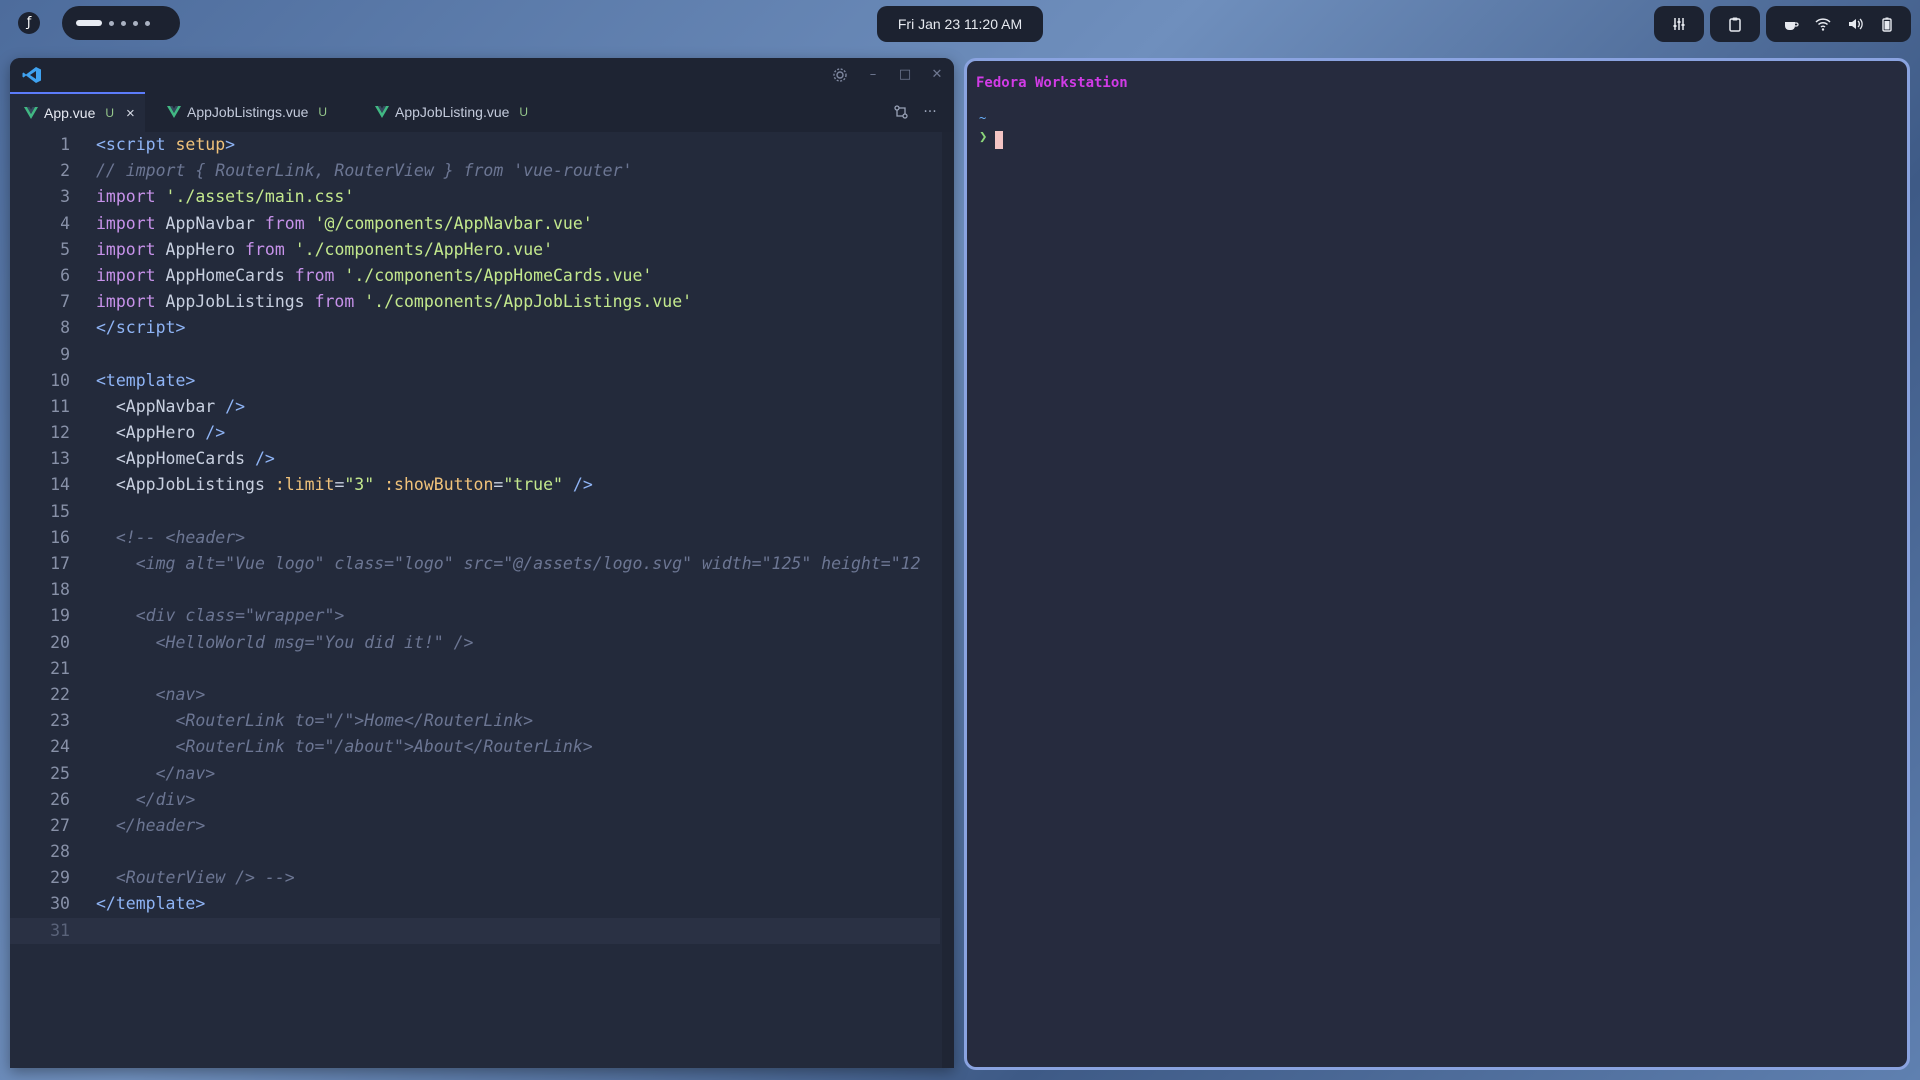 The height and width of the screenshot is (1080, 1920). What do you see at coordinates (475, 512) in the screenshot?
I see `code-line: 15` at bounding box center [475, 512].